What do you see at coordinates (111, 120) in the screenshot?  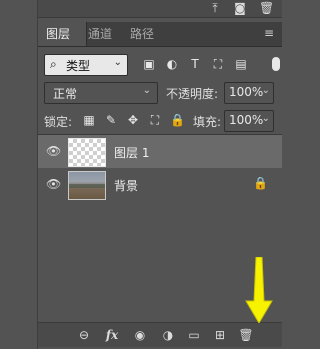 I see `lock-brush-icon: ✎` at bounding box center [111, 120].